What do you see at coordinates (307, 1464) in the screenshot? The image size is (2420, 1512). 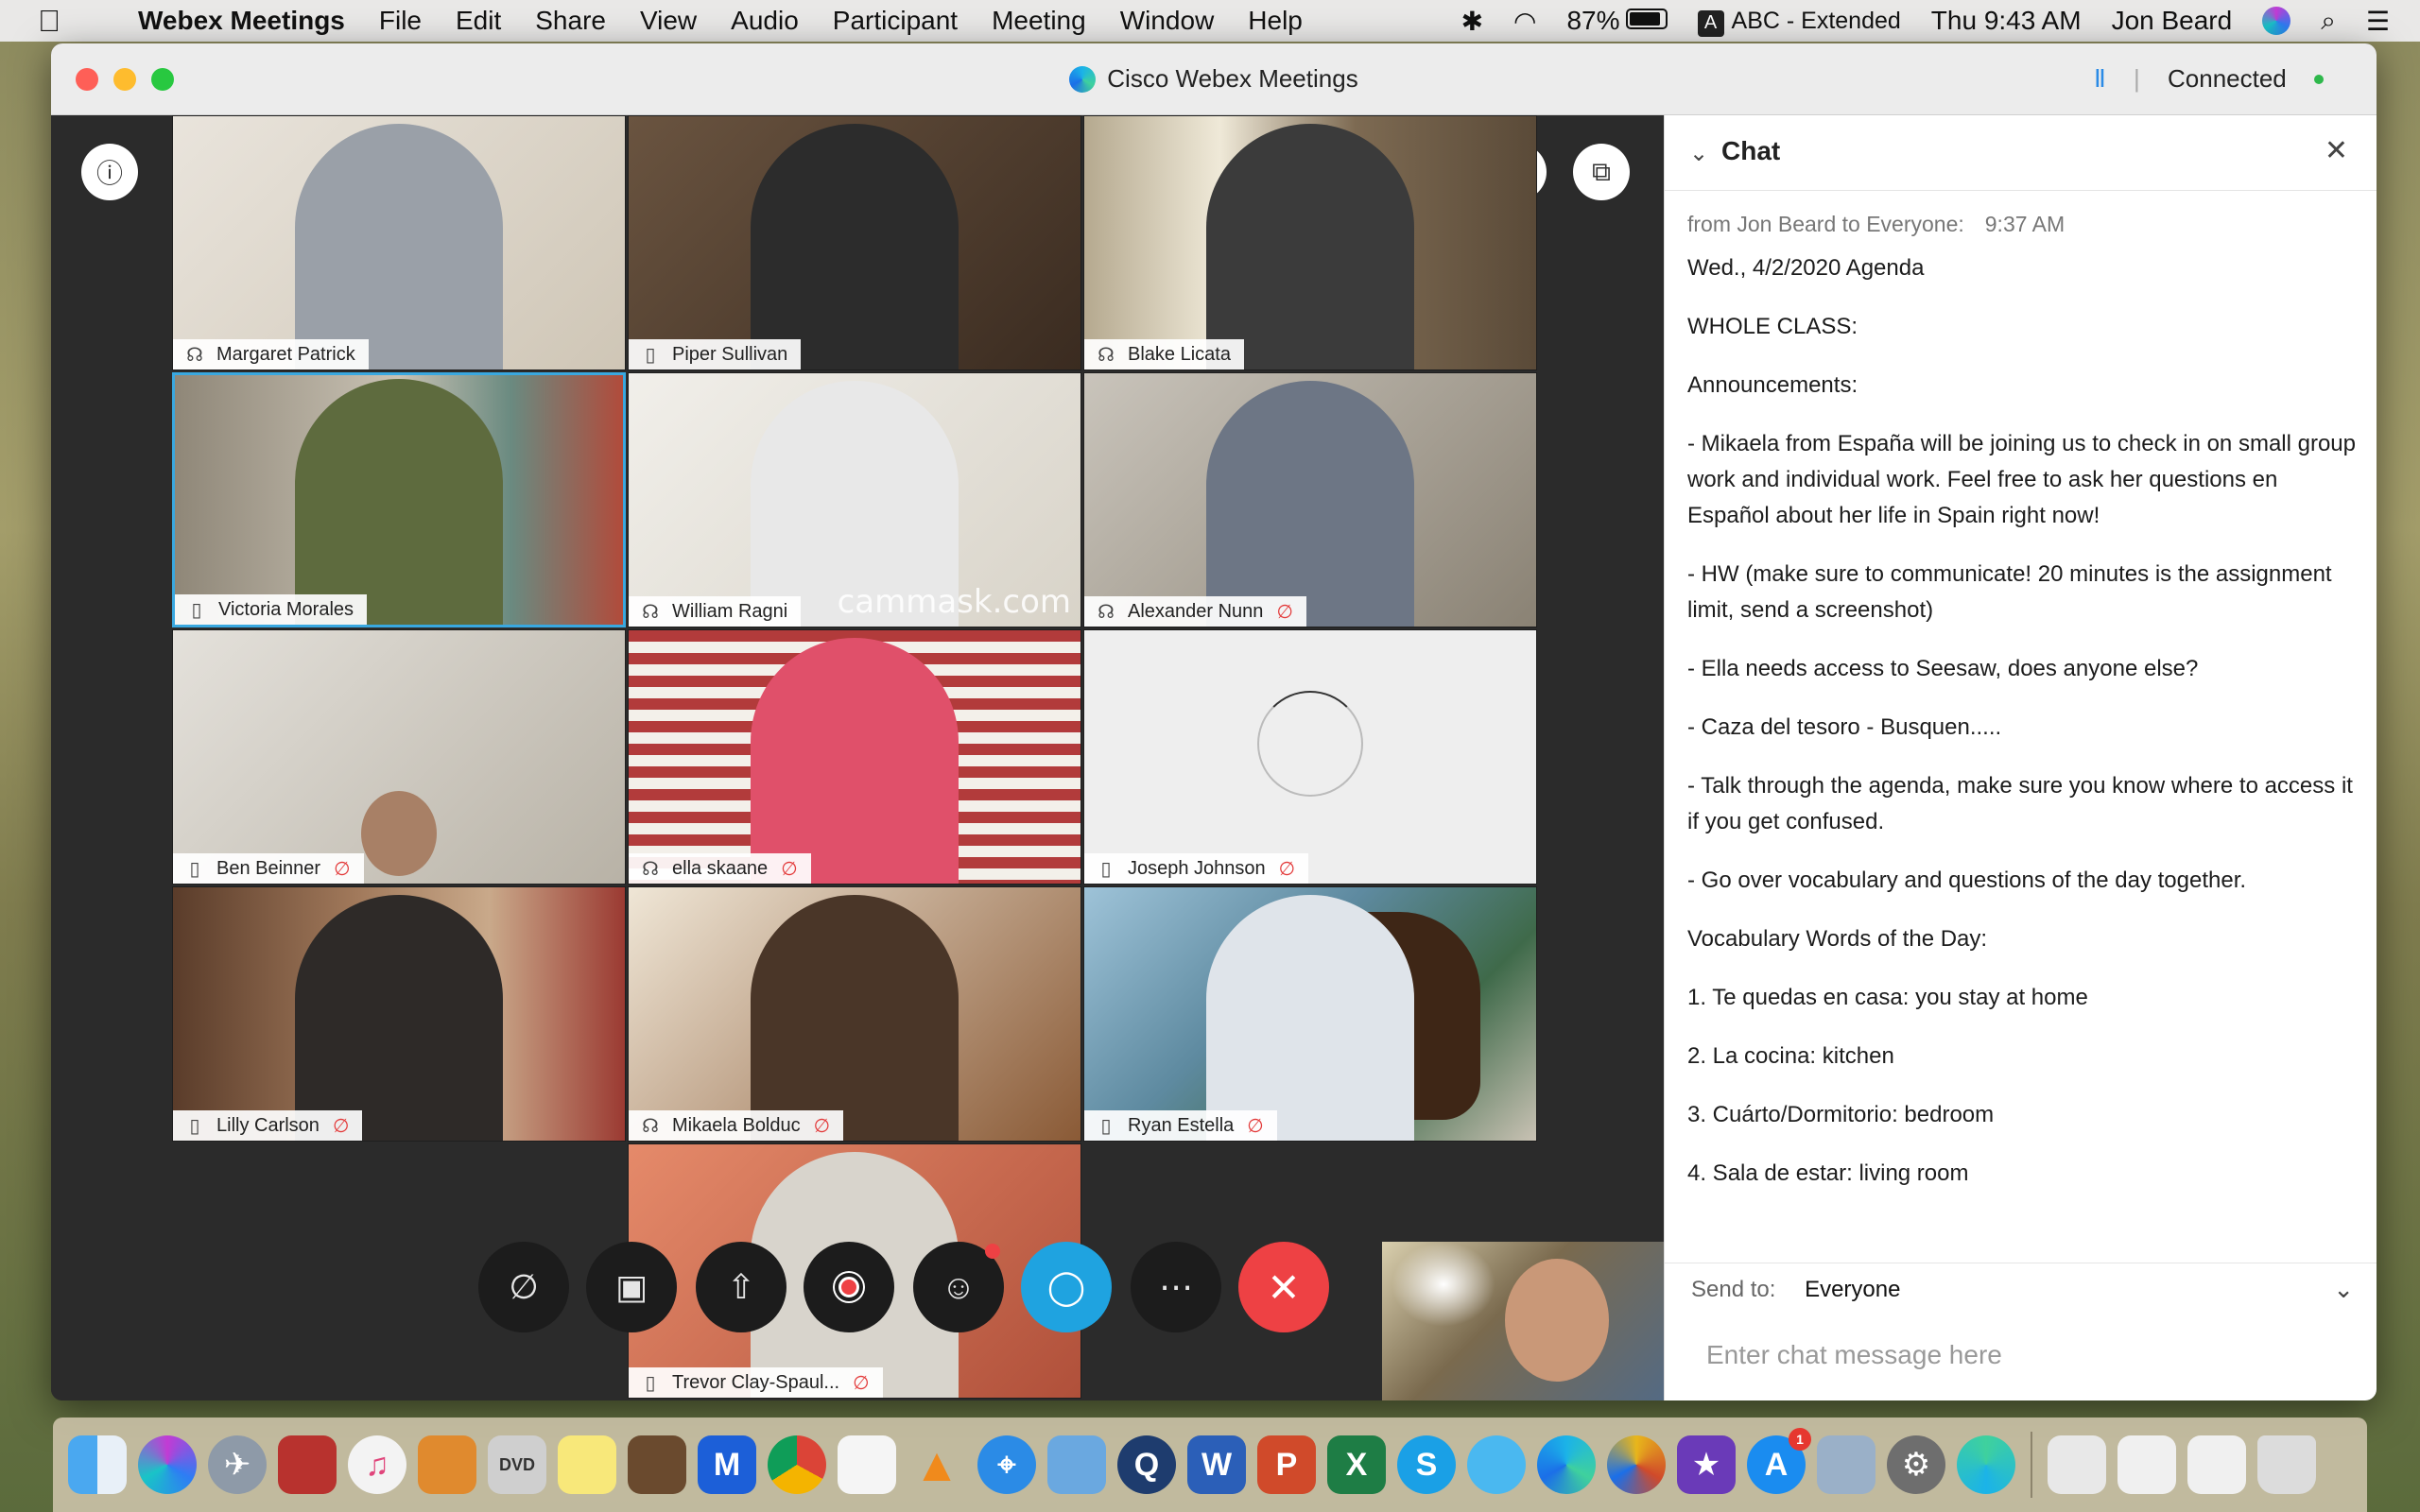 I see `dock-photo-booth-icon` at bounding box center [307, 1464].